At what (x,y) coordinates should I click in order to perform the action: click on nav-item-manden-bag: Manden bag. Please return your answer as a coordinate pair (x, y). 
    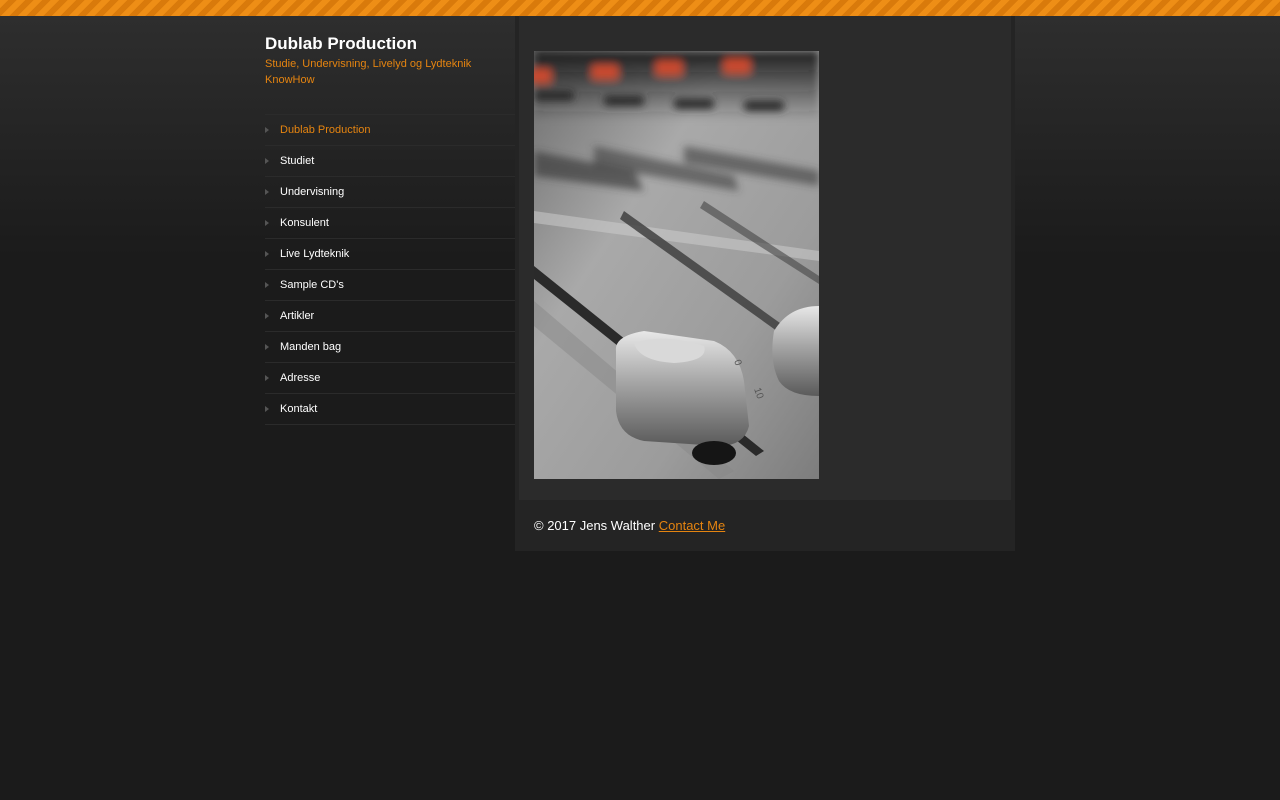
    Looking at the image, I should click on (390, 347).